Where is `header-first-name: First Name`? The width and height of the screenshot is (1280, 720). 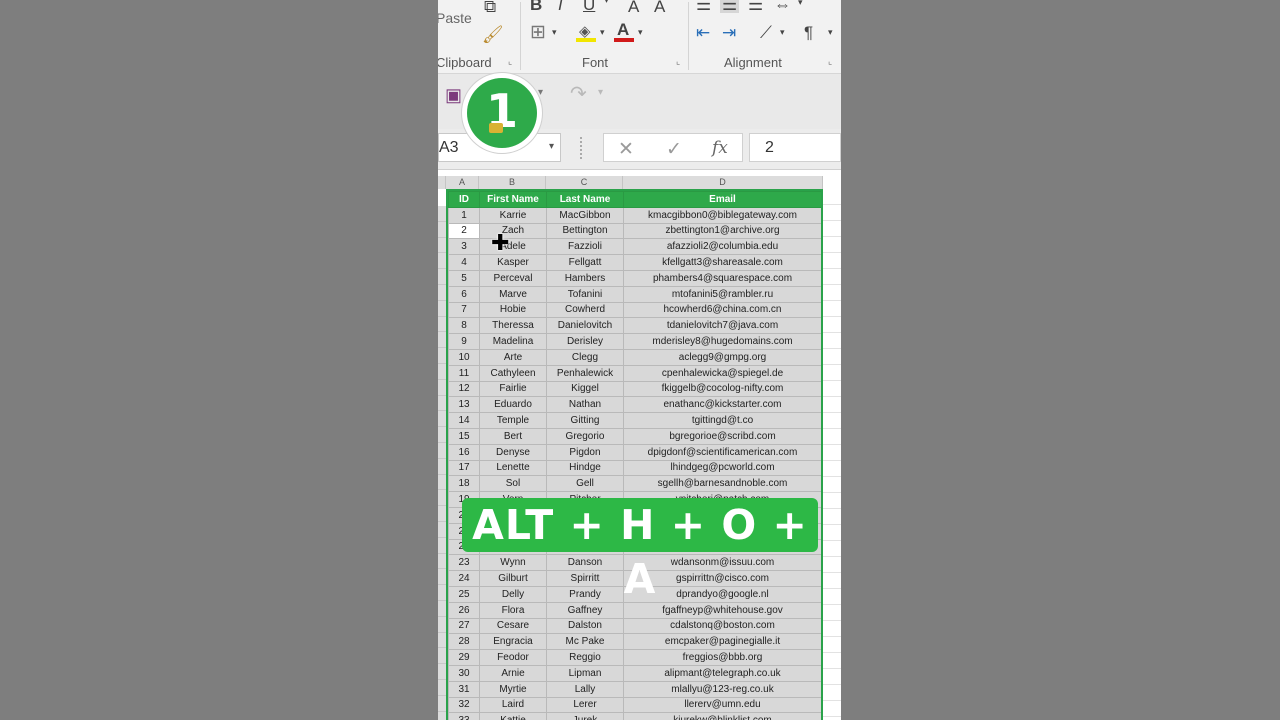
header-first-name: First Name is located at coordinates (513, 199).